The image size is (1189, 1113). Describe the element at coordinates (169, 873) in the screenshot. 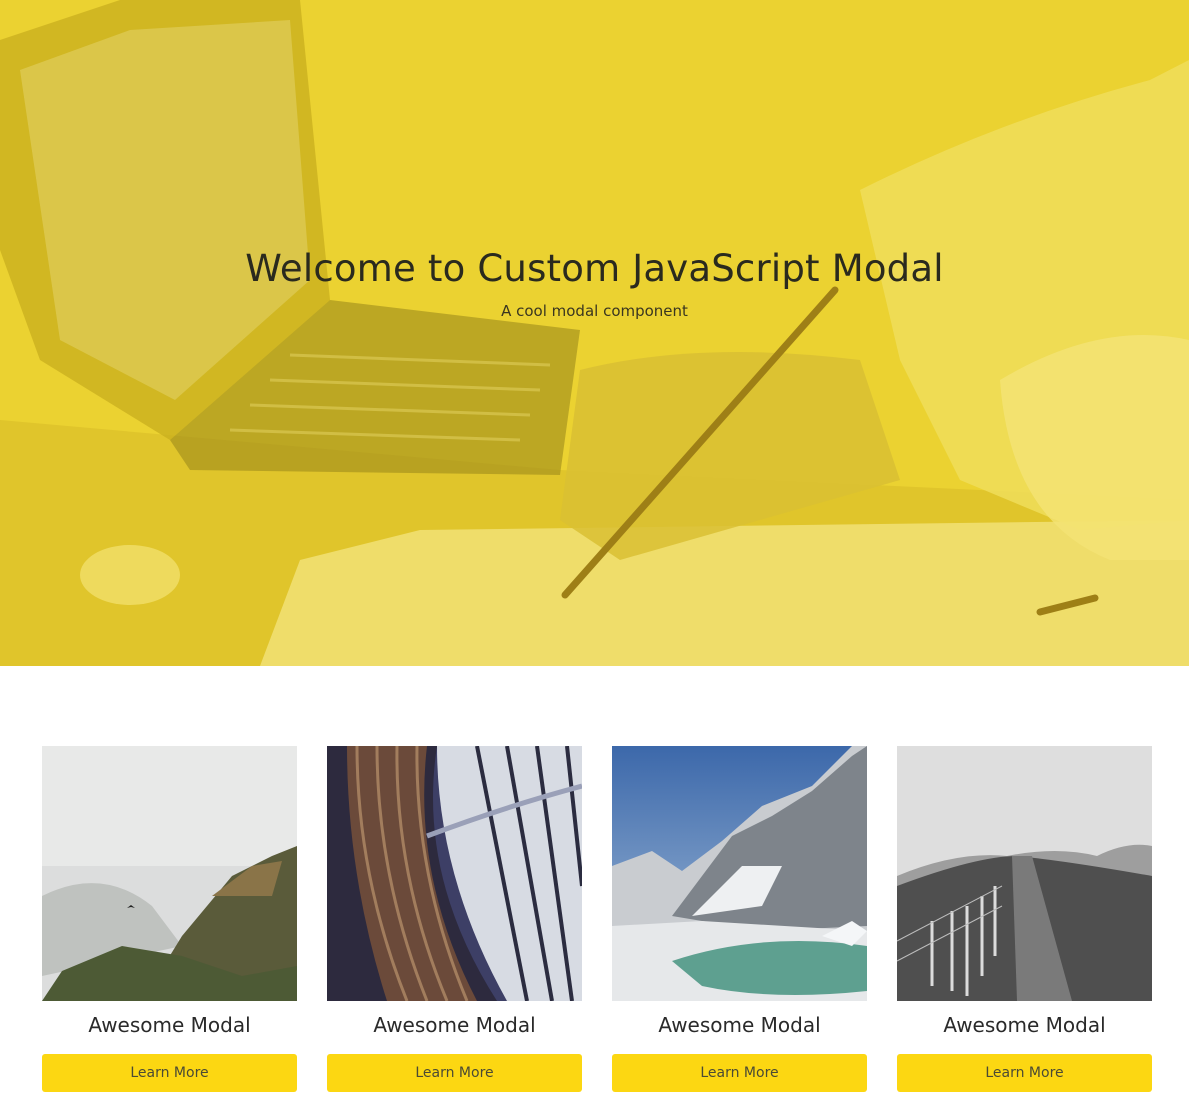

I see `misty-mountain-photo` at that location.